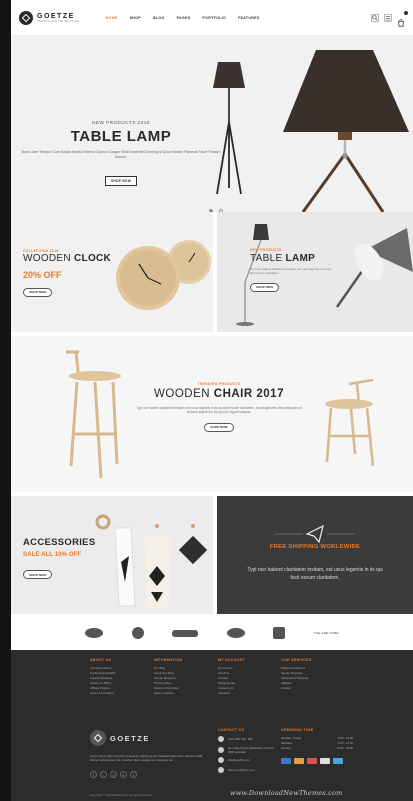  I want to click on hero-shop-now-button: SHOP NOW, so click(121, 181).